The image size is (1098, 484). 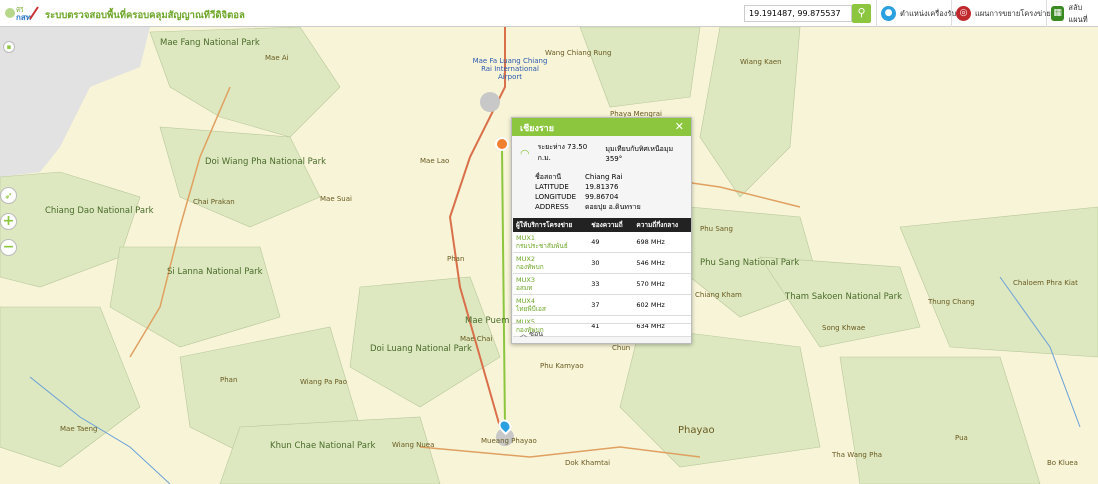 What do you see at coordinates (1045, 283) in the screenshot?
I see `map-label: Chaloem Phra Kiat` at bounding box center [1045, 283].